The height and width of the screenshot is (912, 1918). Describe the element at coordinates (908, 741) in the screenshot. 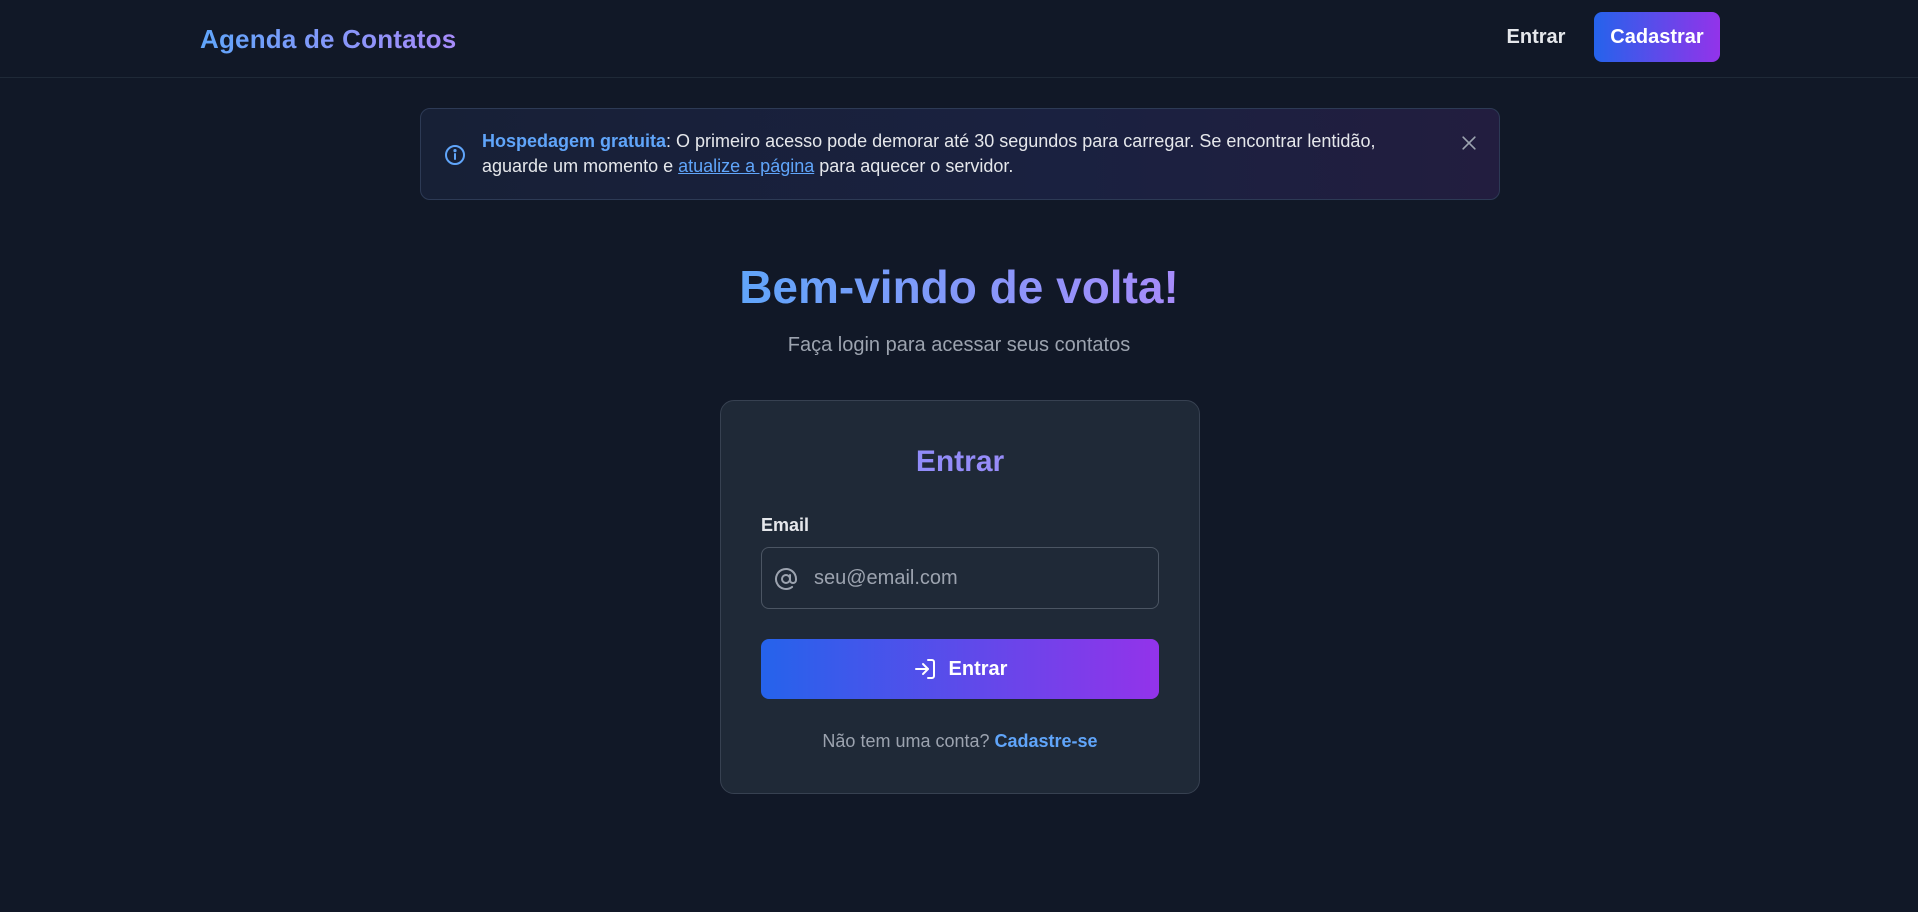

I see `signup-prompt-text: Não tem uma conta?` at that location.